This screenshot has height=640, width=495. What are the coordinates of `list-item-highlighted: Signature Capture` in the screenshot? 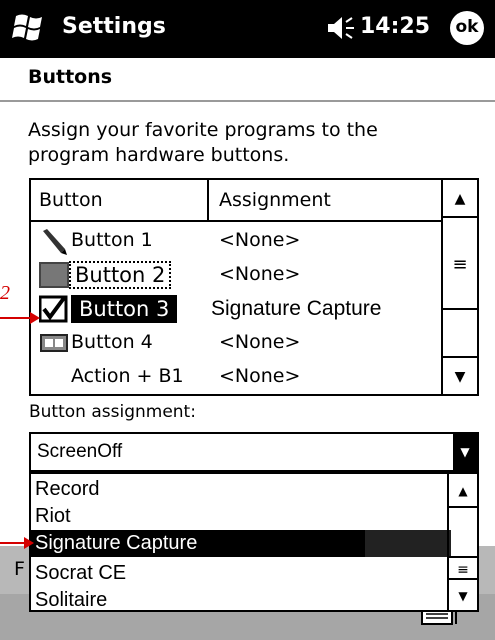 It's located at (198, 543).